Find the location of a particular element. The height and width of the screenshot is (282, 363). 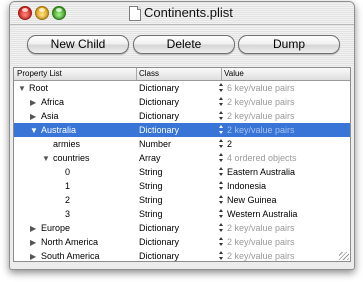

outline-row: ▶ Europe Dictionary 2 key/value pairs is located at coordinates (182, 228).